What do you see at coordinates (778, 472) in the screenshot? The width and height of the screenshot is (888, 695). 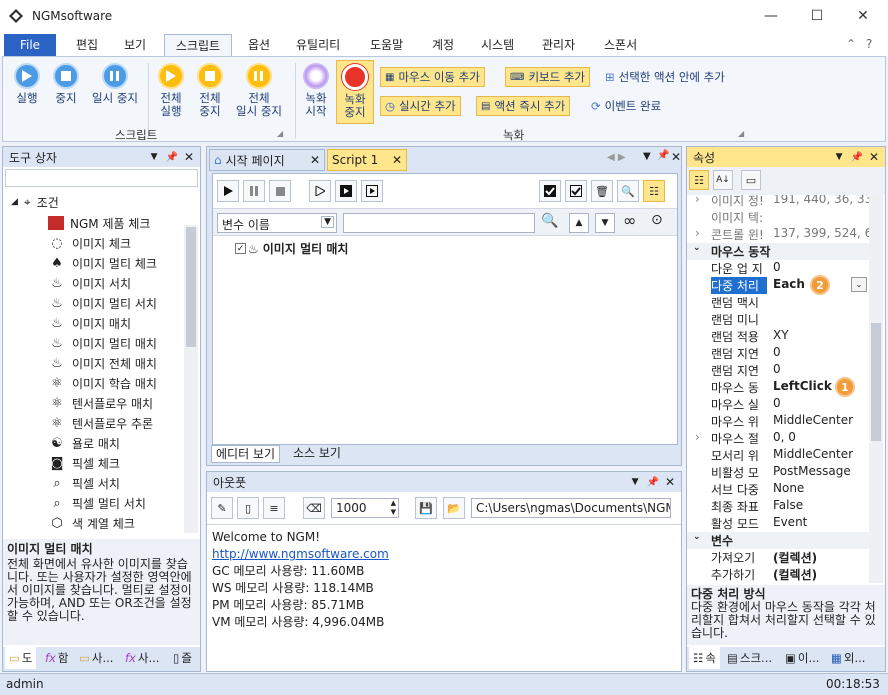 I see `property-row: 비활성 모 PostMessage` at bounding box center [778, 472].